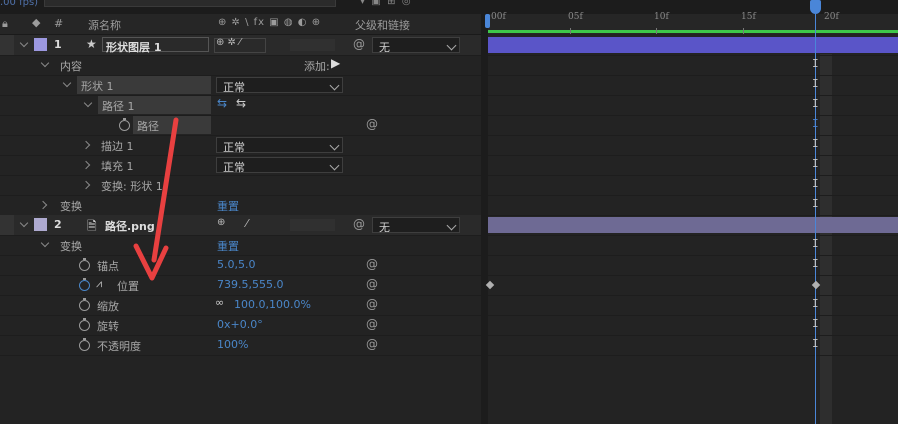 This screenshot has height=424, width=898. Describe the element at coordinates (272, 304) in the screenshot. I see `scale-value: 100.0,100.0%` at that location.